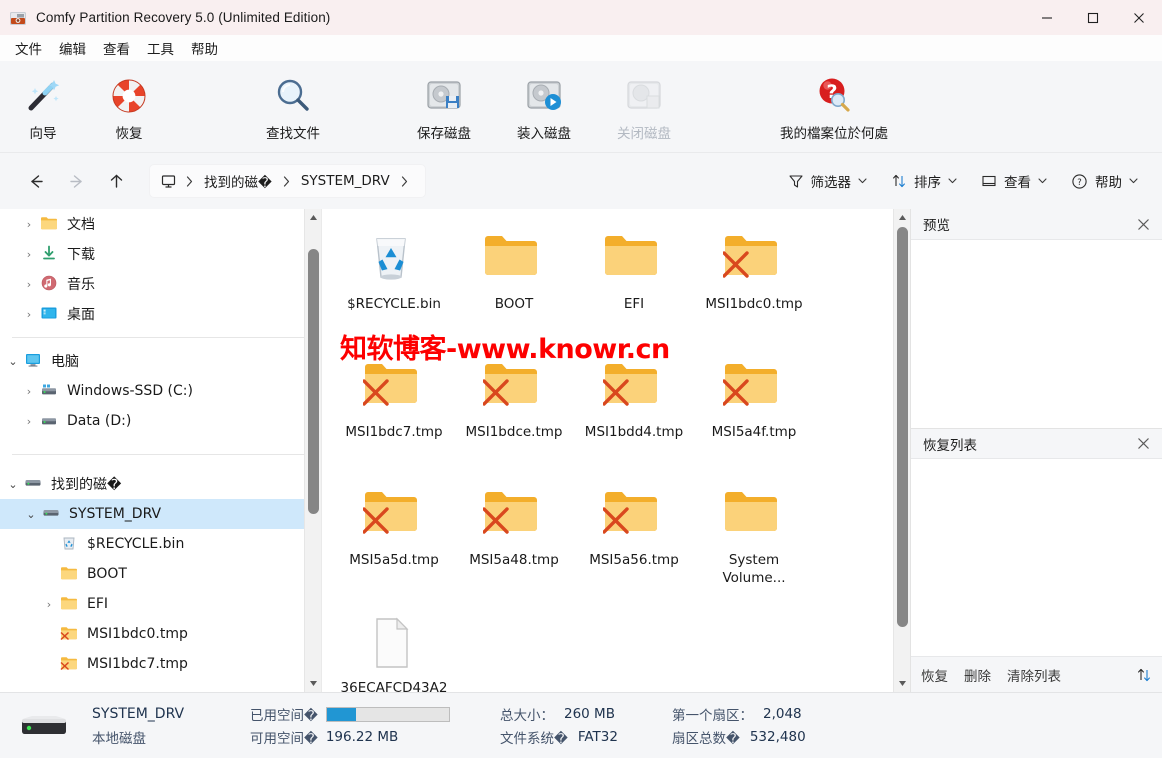 This screenshot has width=1162, height=758. Describe the element at coordinates (160, 224) in the screenshot. I see `sidebar-item-documents: › 文档` at that location.